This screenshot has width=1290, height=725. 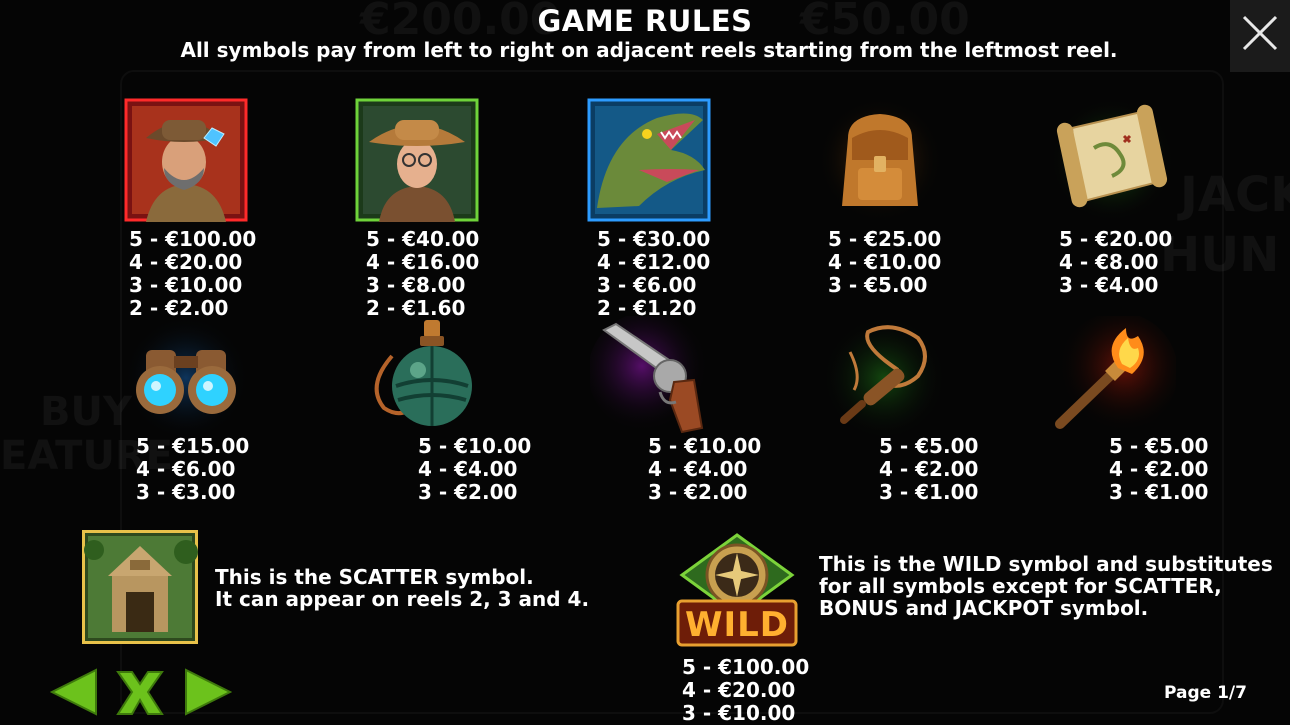 I want to click on pay-line: 3 - €8.00, so click(x=416, y=285).